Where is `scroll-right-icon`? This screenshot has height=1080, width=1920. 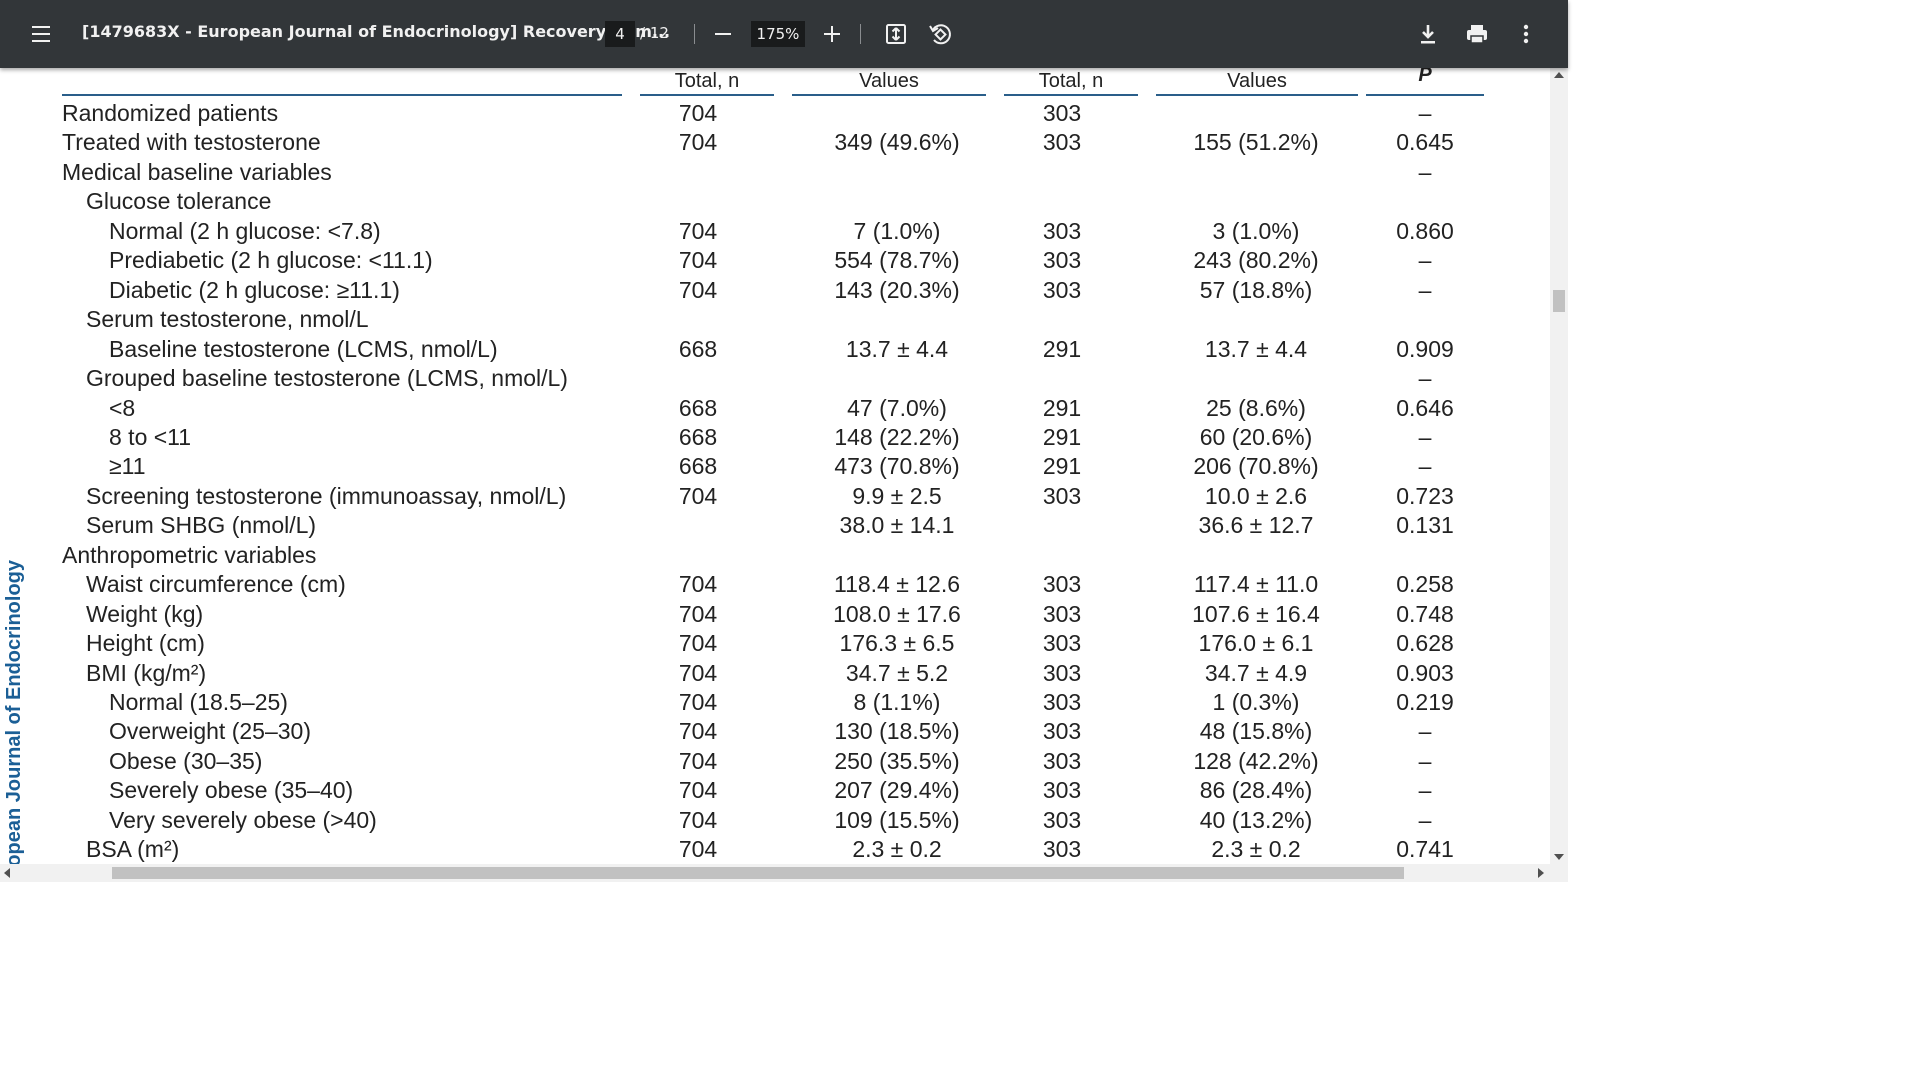 scroll-right-icon is located at coordinates (1541, 873).